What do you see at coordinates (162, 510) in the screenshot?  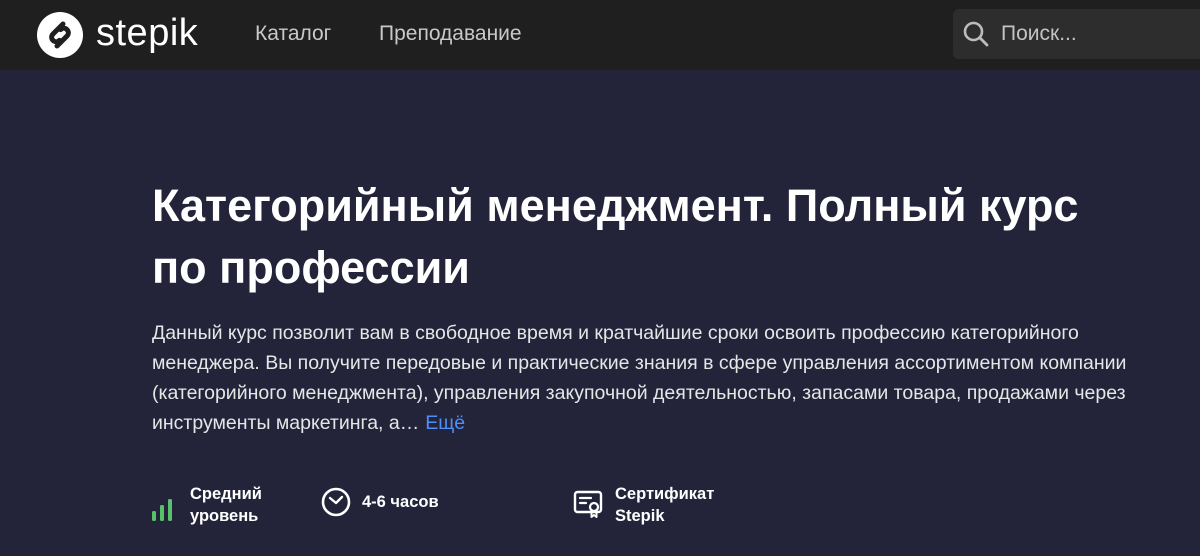 I see `signal-bars-icon` at bounding box center [162, 510].